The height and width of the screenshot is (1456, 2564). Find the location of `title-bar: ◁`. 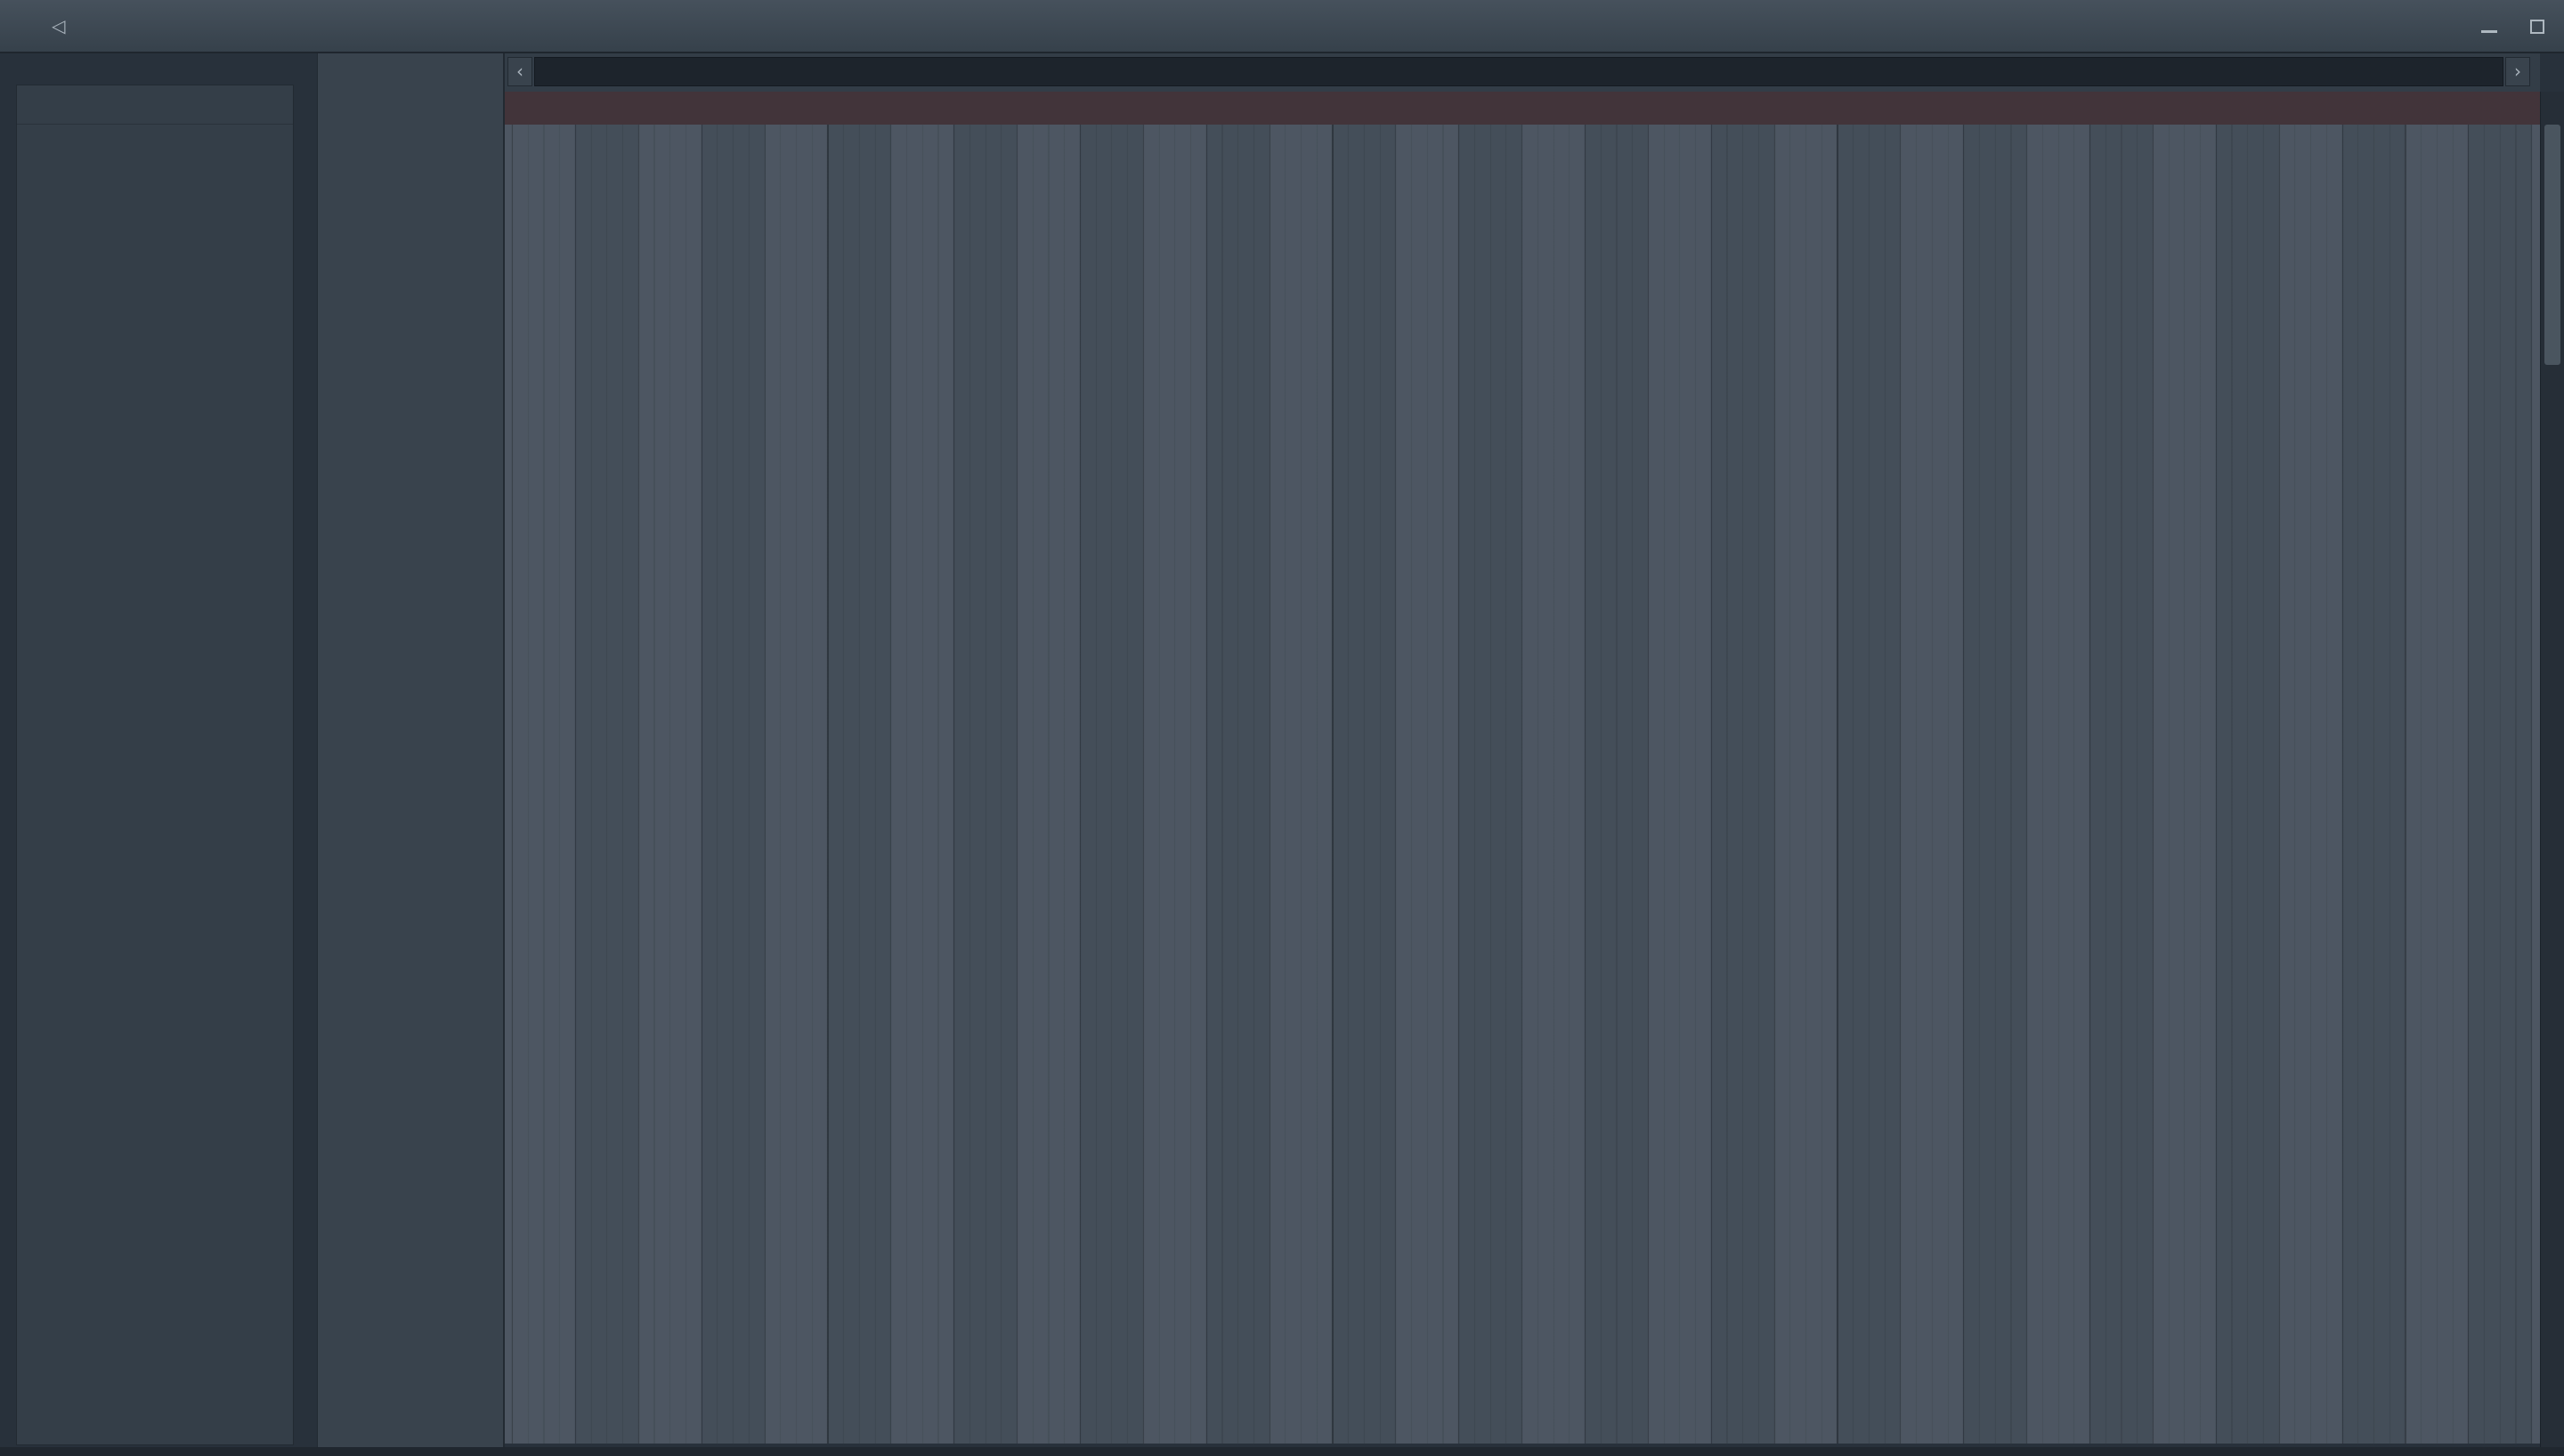

title-bar: ◁ is located at coordinates (1282, 26).